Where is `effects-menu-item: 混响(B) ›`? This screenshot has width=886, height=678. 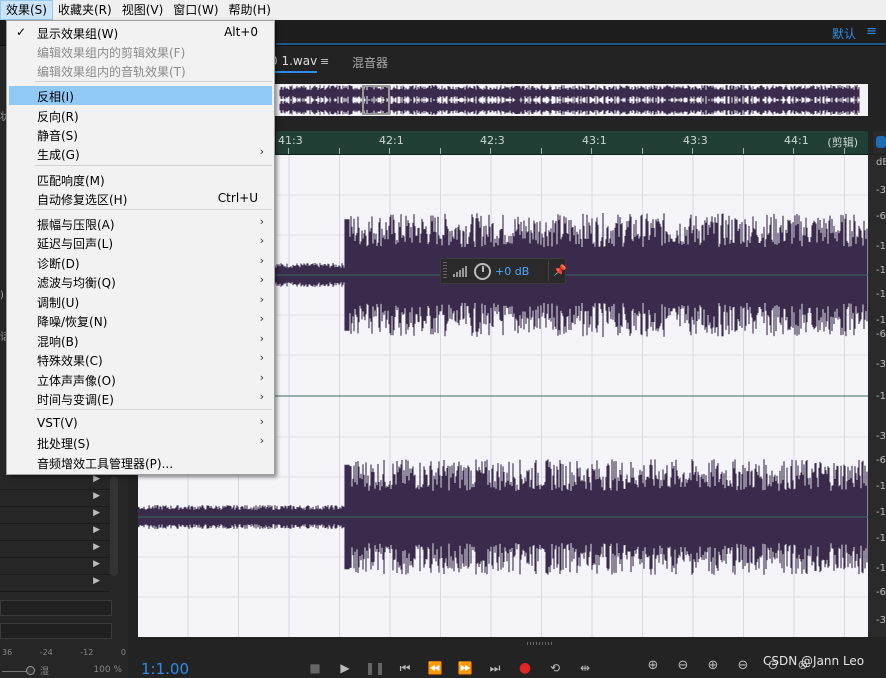 effects-menu-item: 混响(B) › is located at coordinates (140, 340).